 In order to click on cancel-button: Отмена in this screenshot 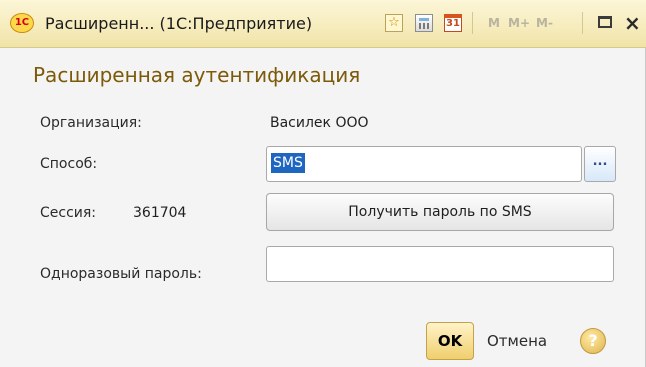, I will do `click(517, 341)`.